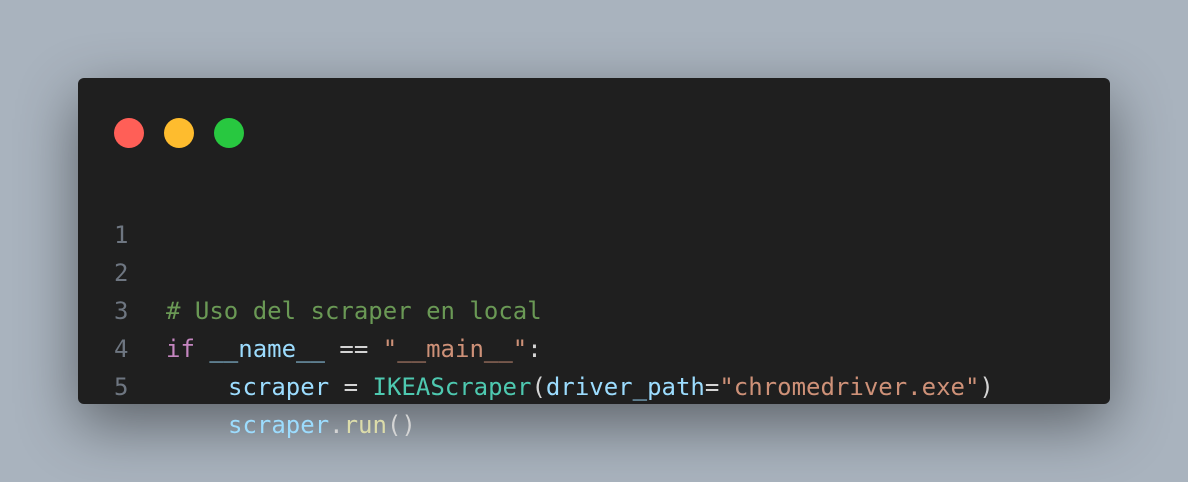  I want to click on function-token: run, so click(365, 425).